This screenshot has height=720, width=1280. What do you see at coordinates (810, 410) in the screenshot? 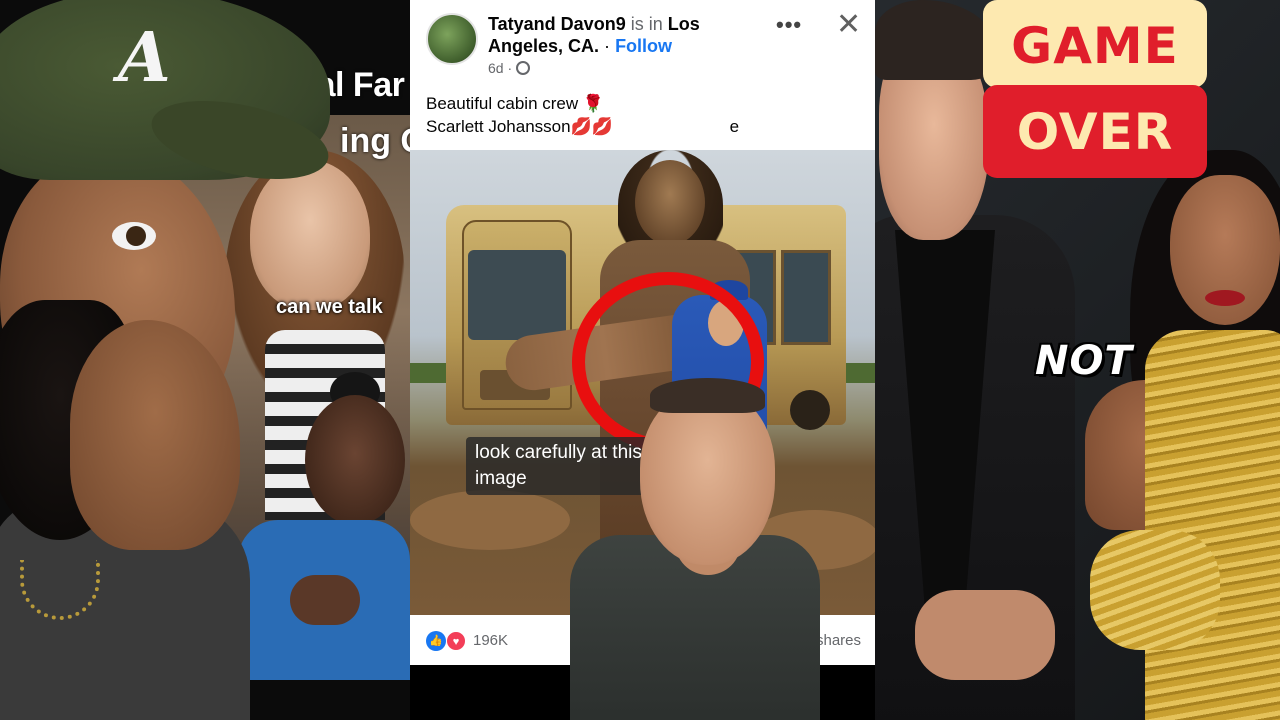
I see `bus-wheel` at bounding box center [810, 410].